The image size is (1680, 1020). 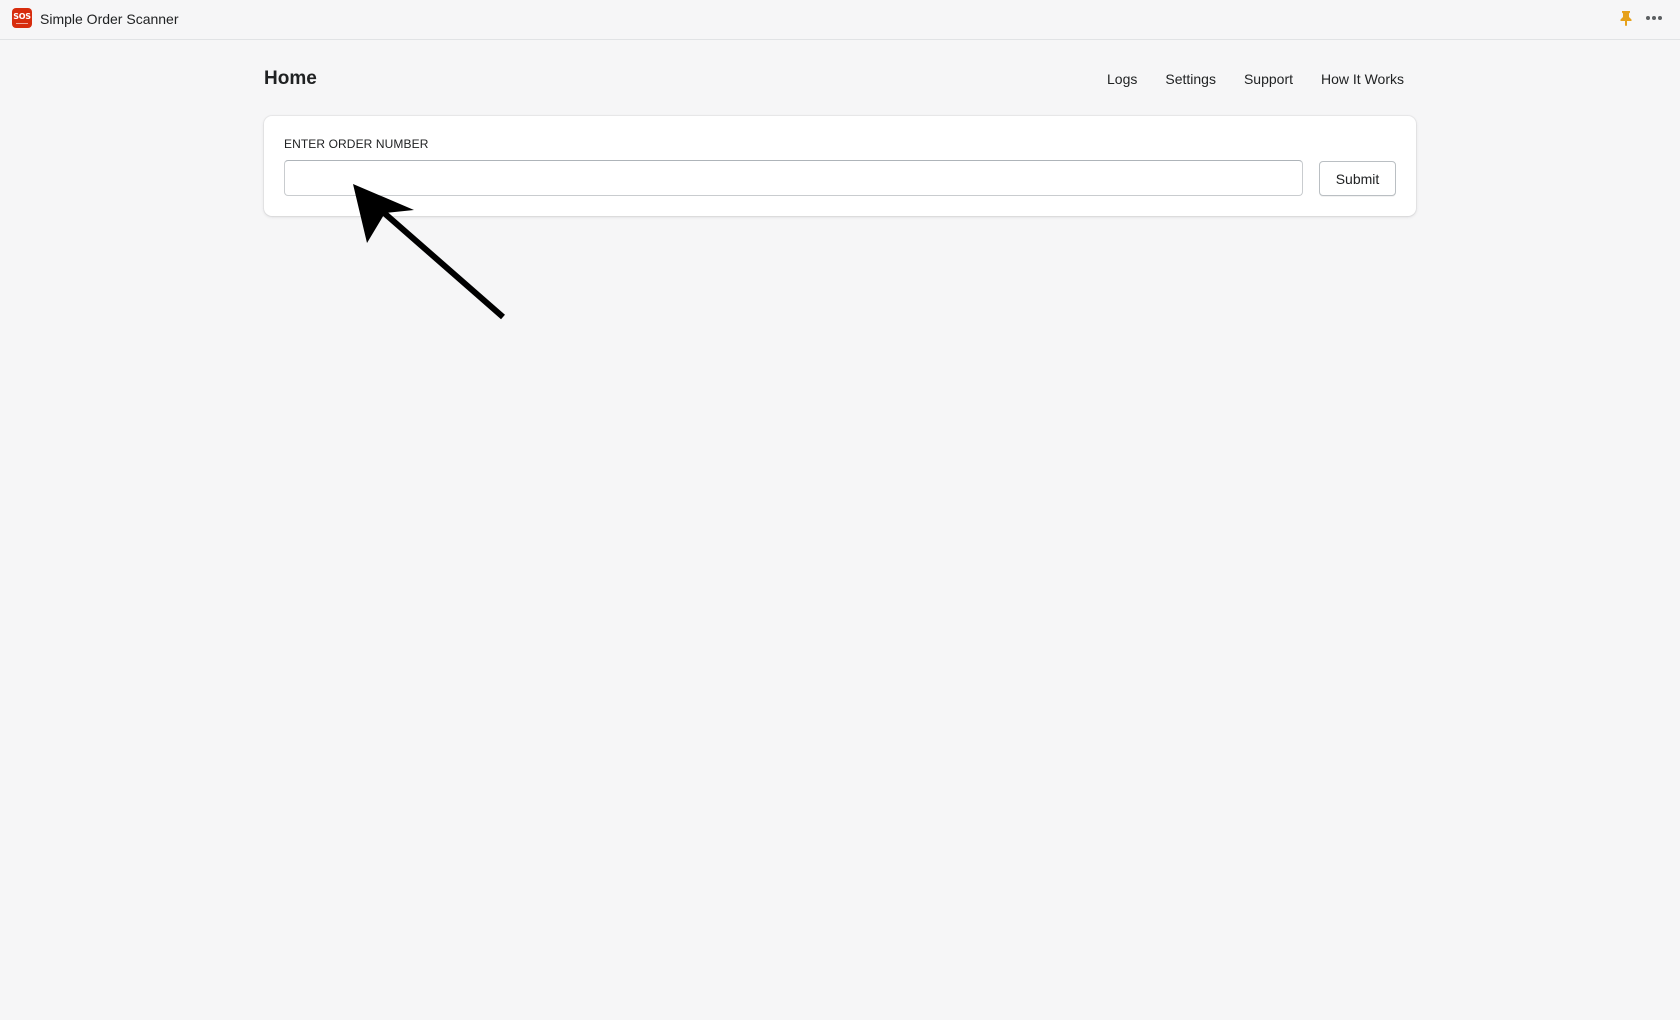 What do you see at coordinates (1268, 79) in the screenshot?
I see `nav-support-link: Support` at bounding box center [1268, 79].